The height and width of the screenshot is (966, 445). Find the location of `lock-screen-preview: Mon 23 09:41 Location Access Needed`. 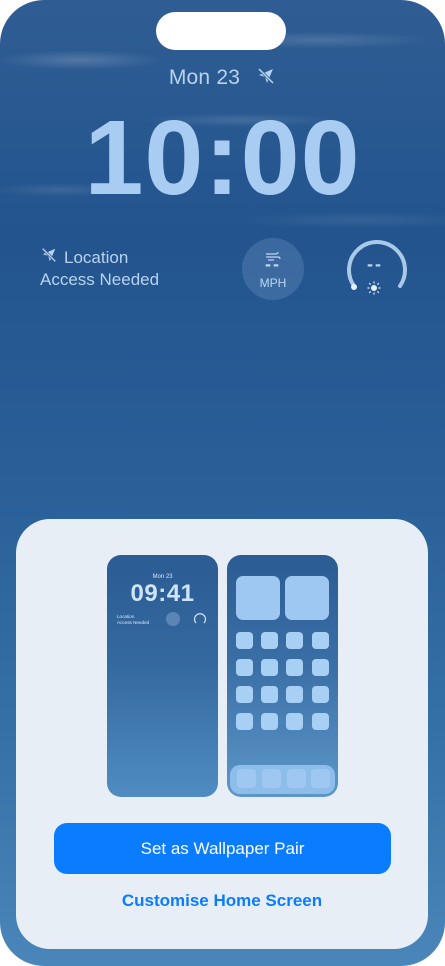

lock-screen-preview: Mon 23 09:41 Location Access Needed is located at coordinates (162, 676).